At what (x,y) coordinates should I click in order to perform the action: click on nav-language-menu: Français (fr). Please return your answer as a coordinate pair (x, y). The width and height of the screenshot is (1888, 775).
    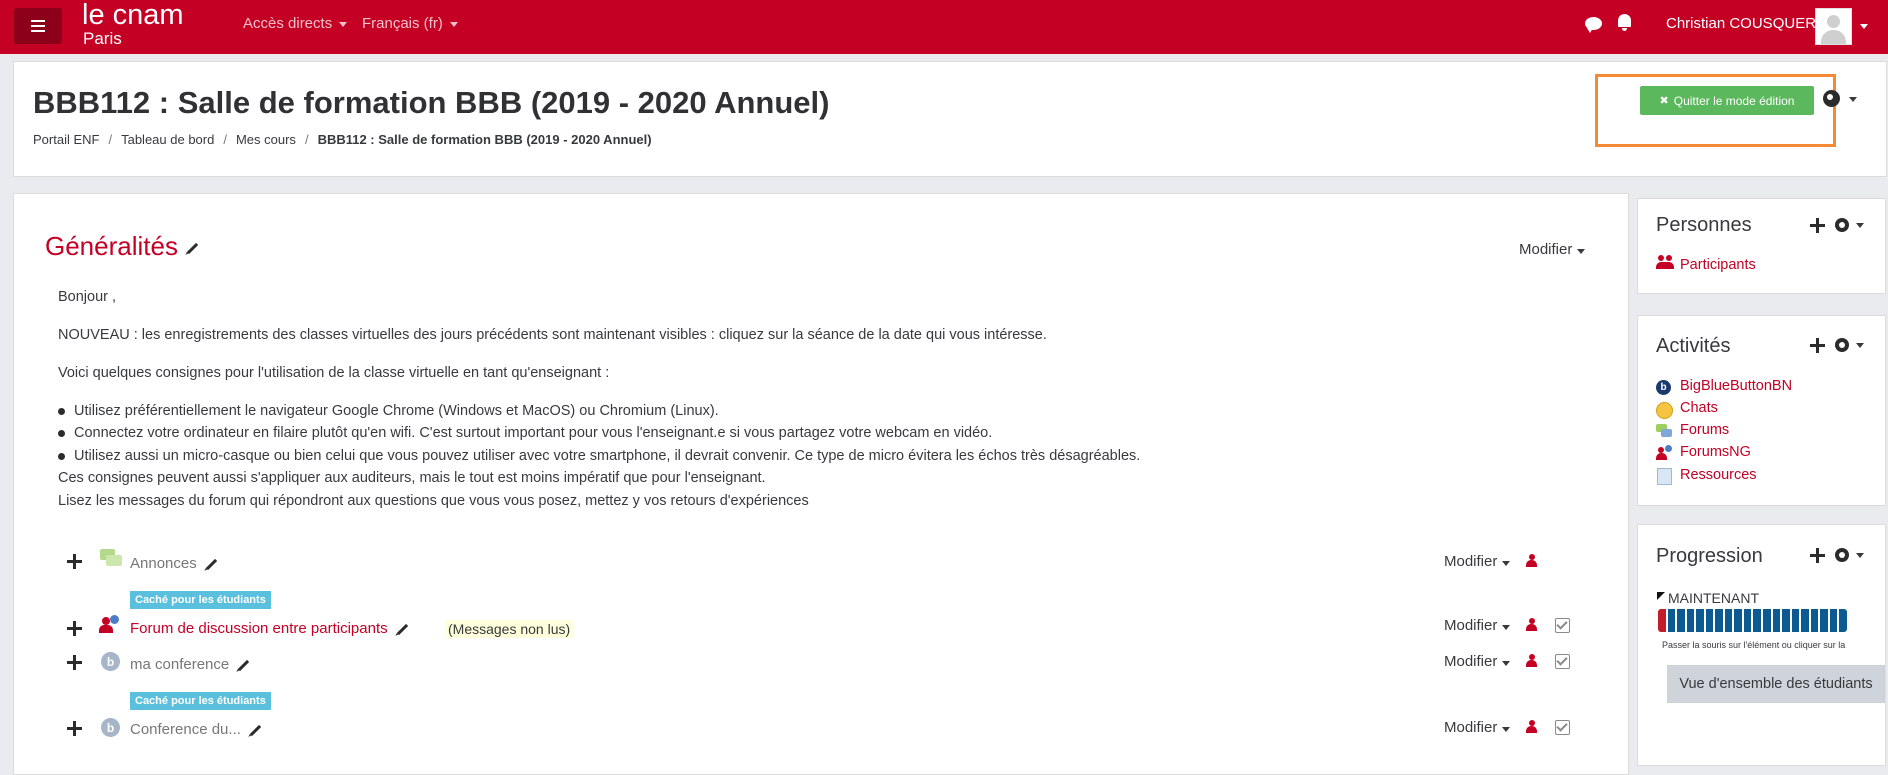
    Looking at the image, I should click on (410, 23).